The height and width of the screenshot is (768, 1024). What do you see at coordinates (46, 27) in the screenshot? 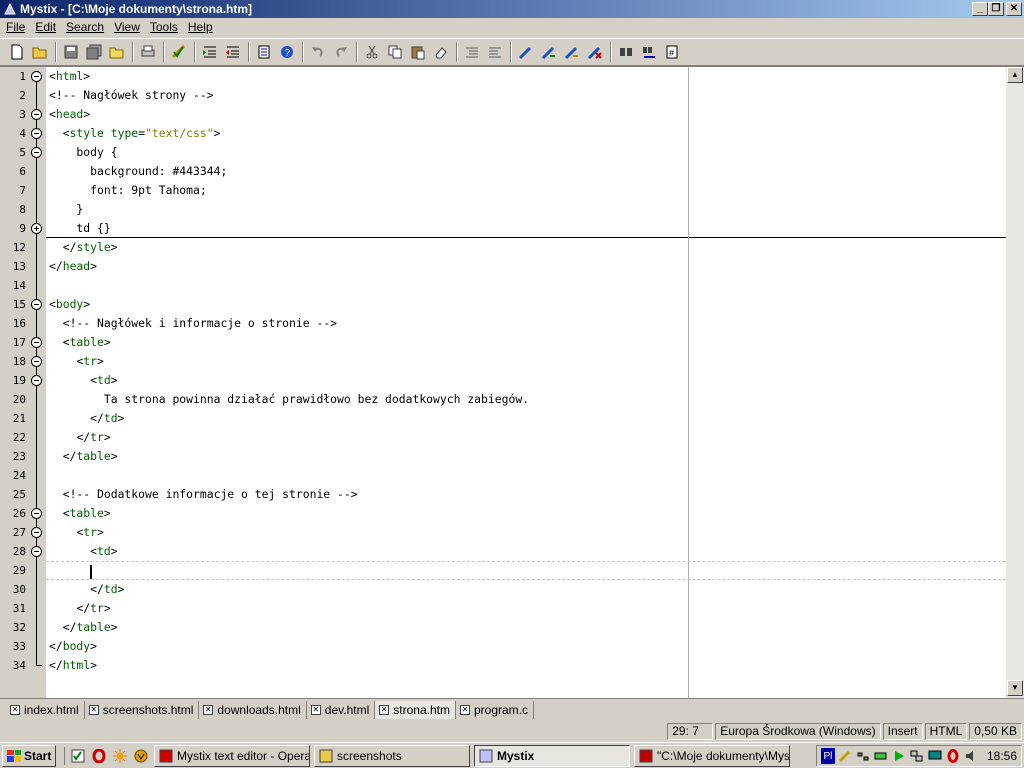
I see `menu-edit: Edit` at bounding box center [46, 27].